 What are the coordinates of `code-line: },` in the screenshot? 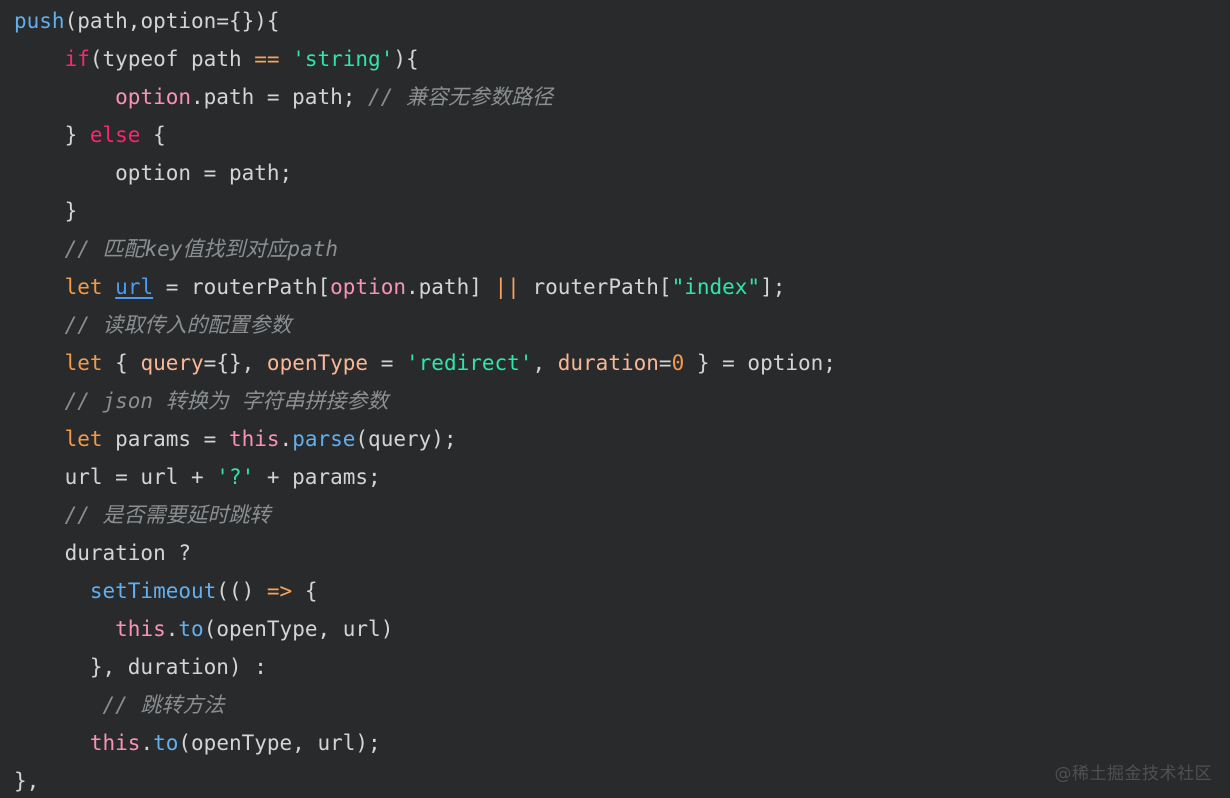 It's located at (425, 780).